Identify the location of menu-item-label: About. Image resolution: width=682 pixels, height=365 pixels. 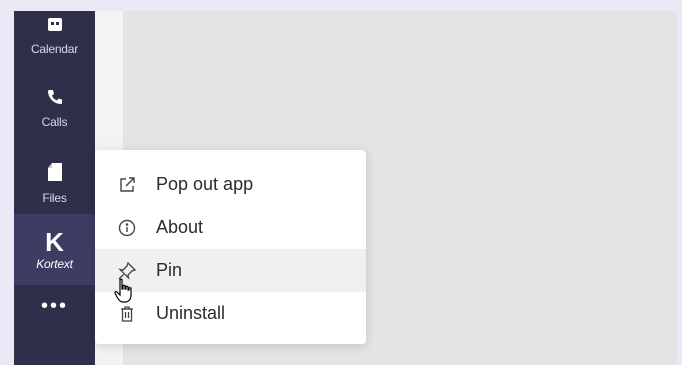
(180, 227).